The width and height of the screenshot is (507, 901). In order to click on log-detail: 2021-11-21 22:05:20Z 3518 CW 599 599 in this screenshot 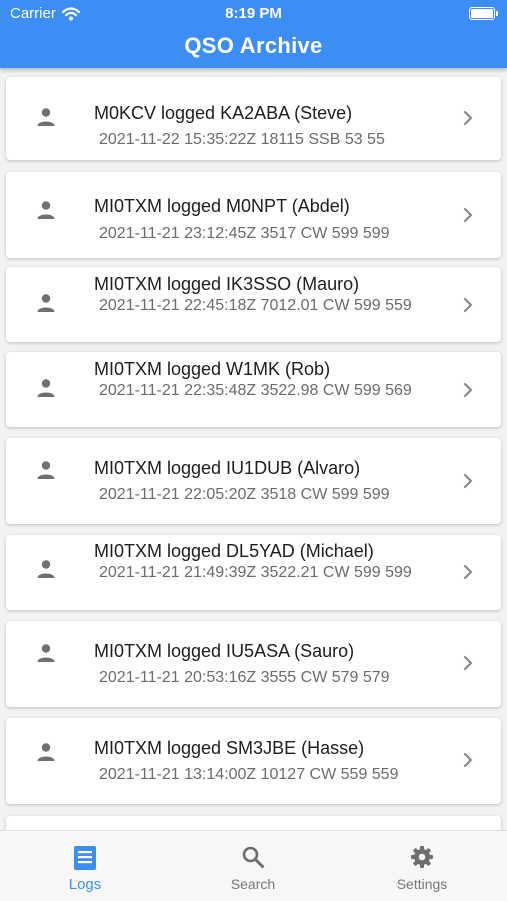, I will do `click(244, 494)`.